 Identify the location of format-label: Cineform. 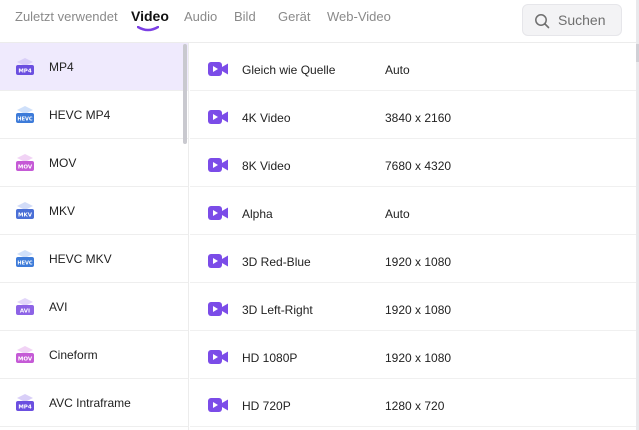
(73, 355).